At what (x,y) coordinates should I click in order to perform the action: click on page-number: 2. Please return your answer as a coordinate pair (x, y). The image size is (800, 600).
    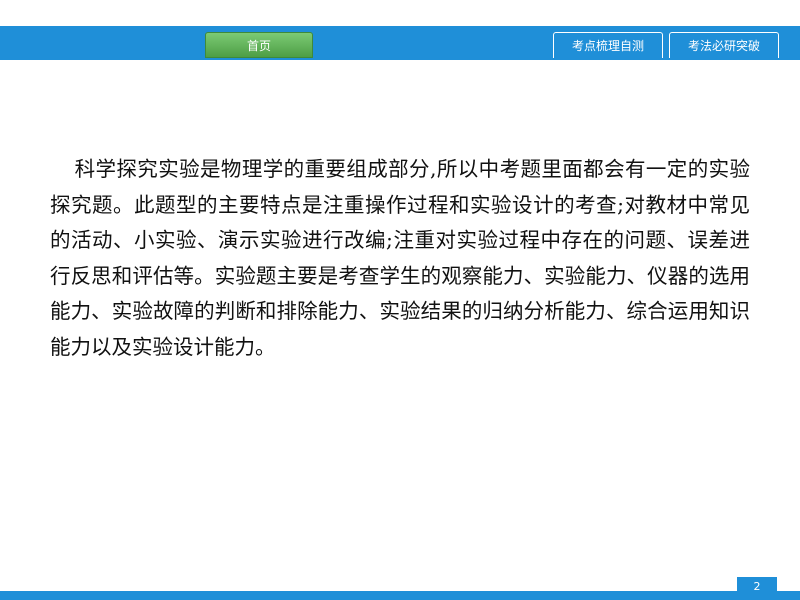
    Looking at the image, I should click on (757, 588).